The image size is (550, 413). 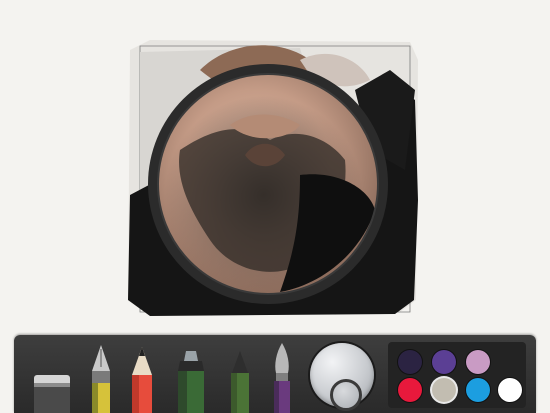 I want to click on tool-pencil, so click(x=142, y=380).